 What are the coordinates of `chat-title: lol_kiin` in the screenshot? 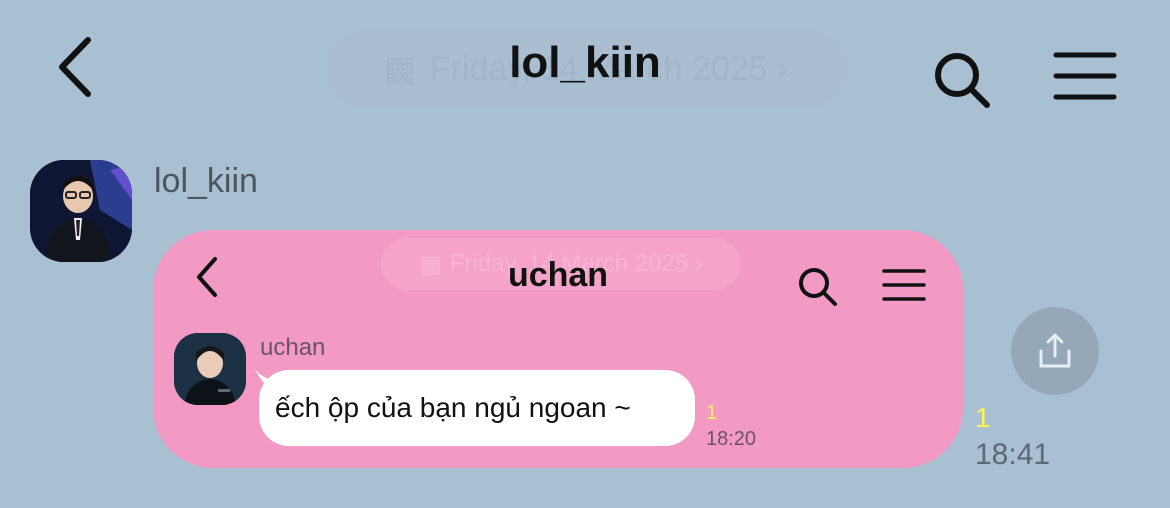 It's located at (585, 62).